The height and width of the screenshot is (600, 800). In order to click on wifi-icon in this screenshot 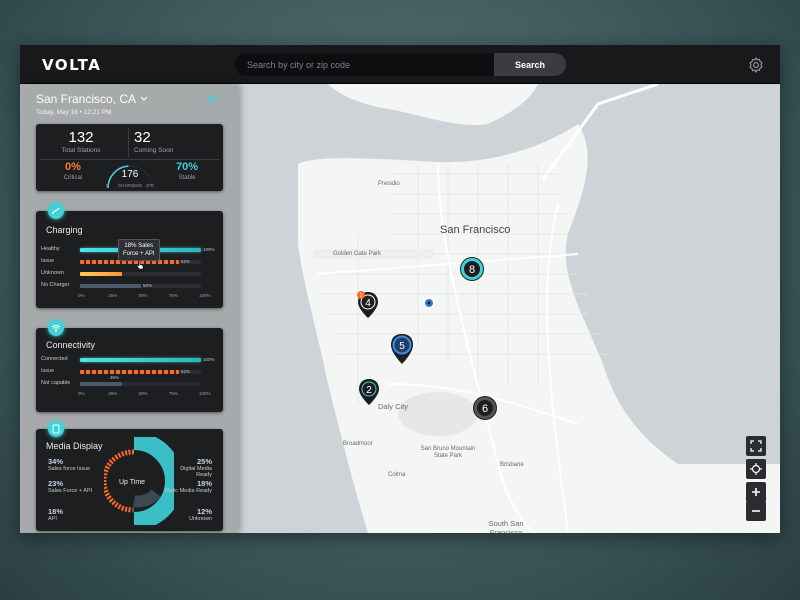, I will do `click(56, 329)`.